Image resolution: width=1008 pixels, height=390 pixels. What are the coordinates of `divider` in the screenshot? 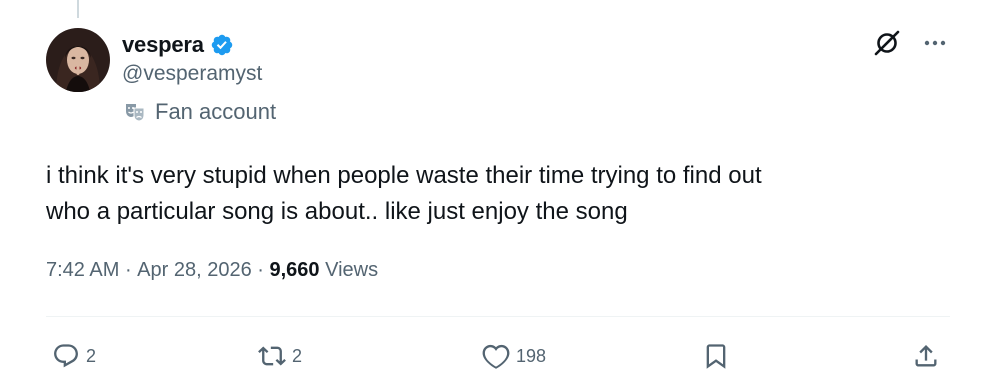 It's located at (498, 316).